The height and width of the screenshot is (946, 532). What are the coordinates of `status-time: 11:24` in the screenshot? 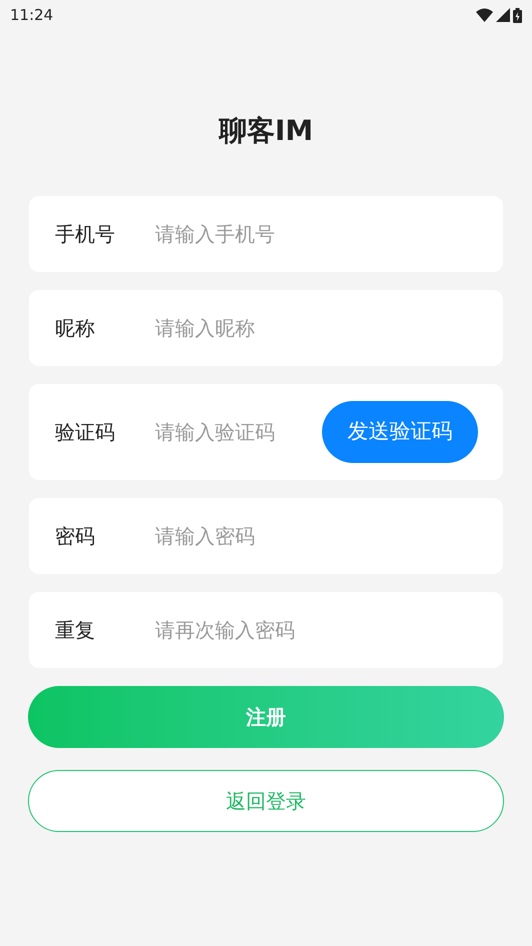 It's located at (32, 15).